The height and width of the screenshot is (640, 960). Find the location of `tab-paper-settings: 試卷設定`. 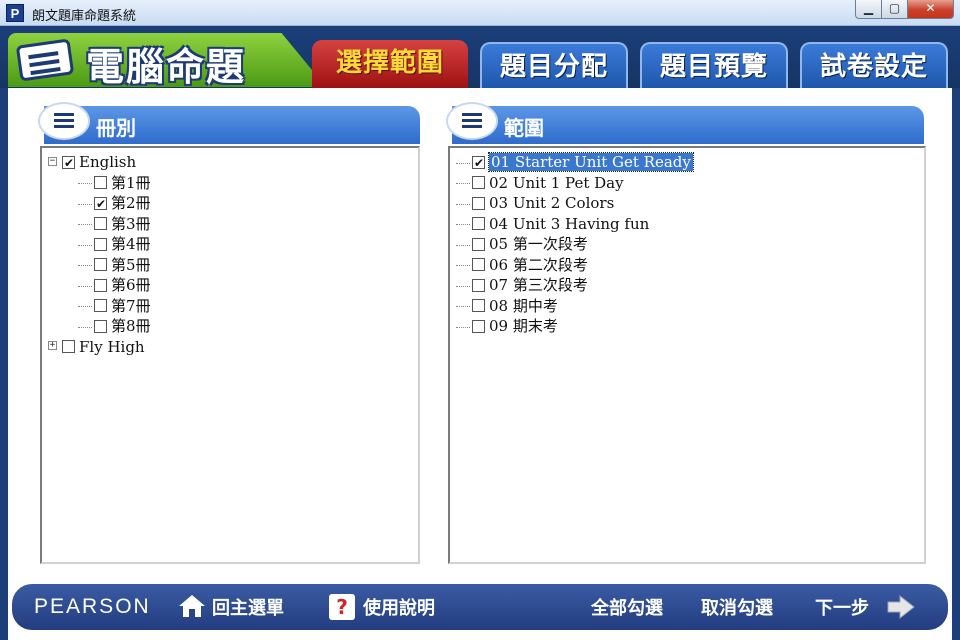

tab-paper-settings: 試卷設定 is located at coordinates (874, 65).